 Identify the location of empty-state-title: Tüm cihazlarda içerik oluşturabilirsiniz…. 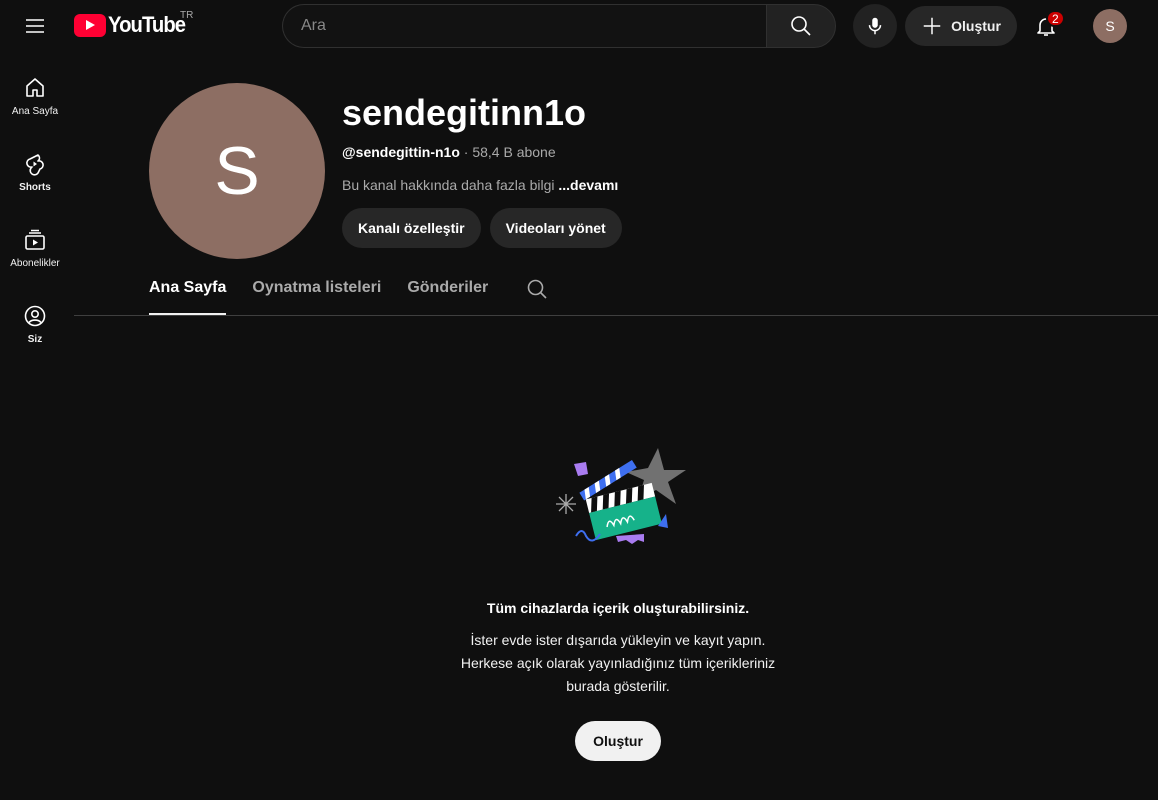
(618, 608).